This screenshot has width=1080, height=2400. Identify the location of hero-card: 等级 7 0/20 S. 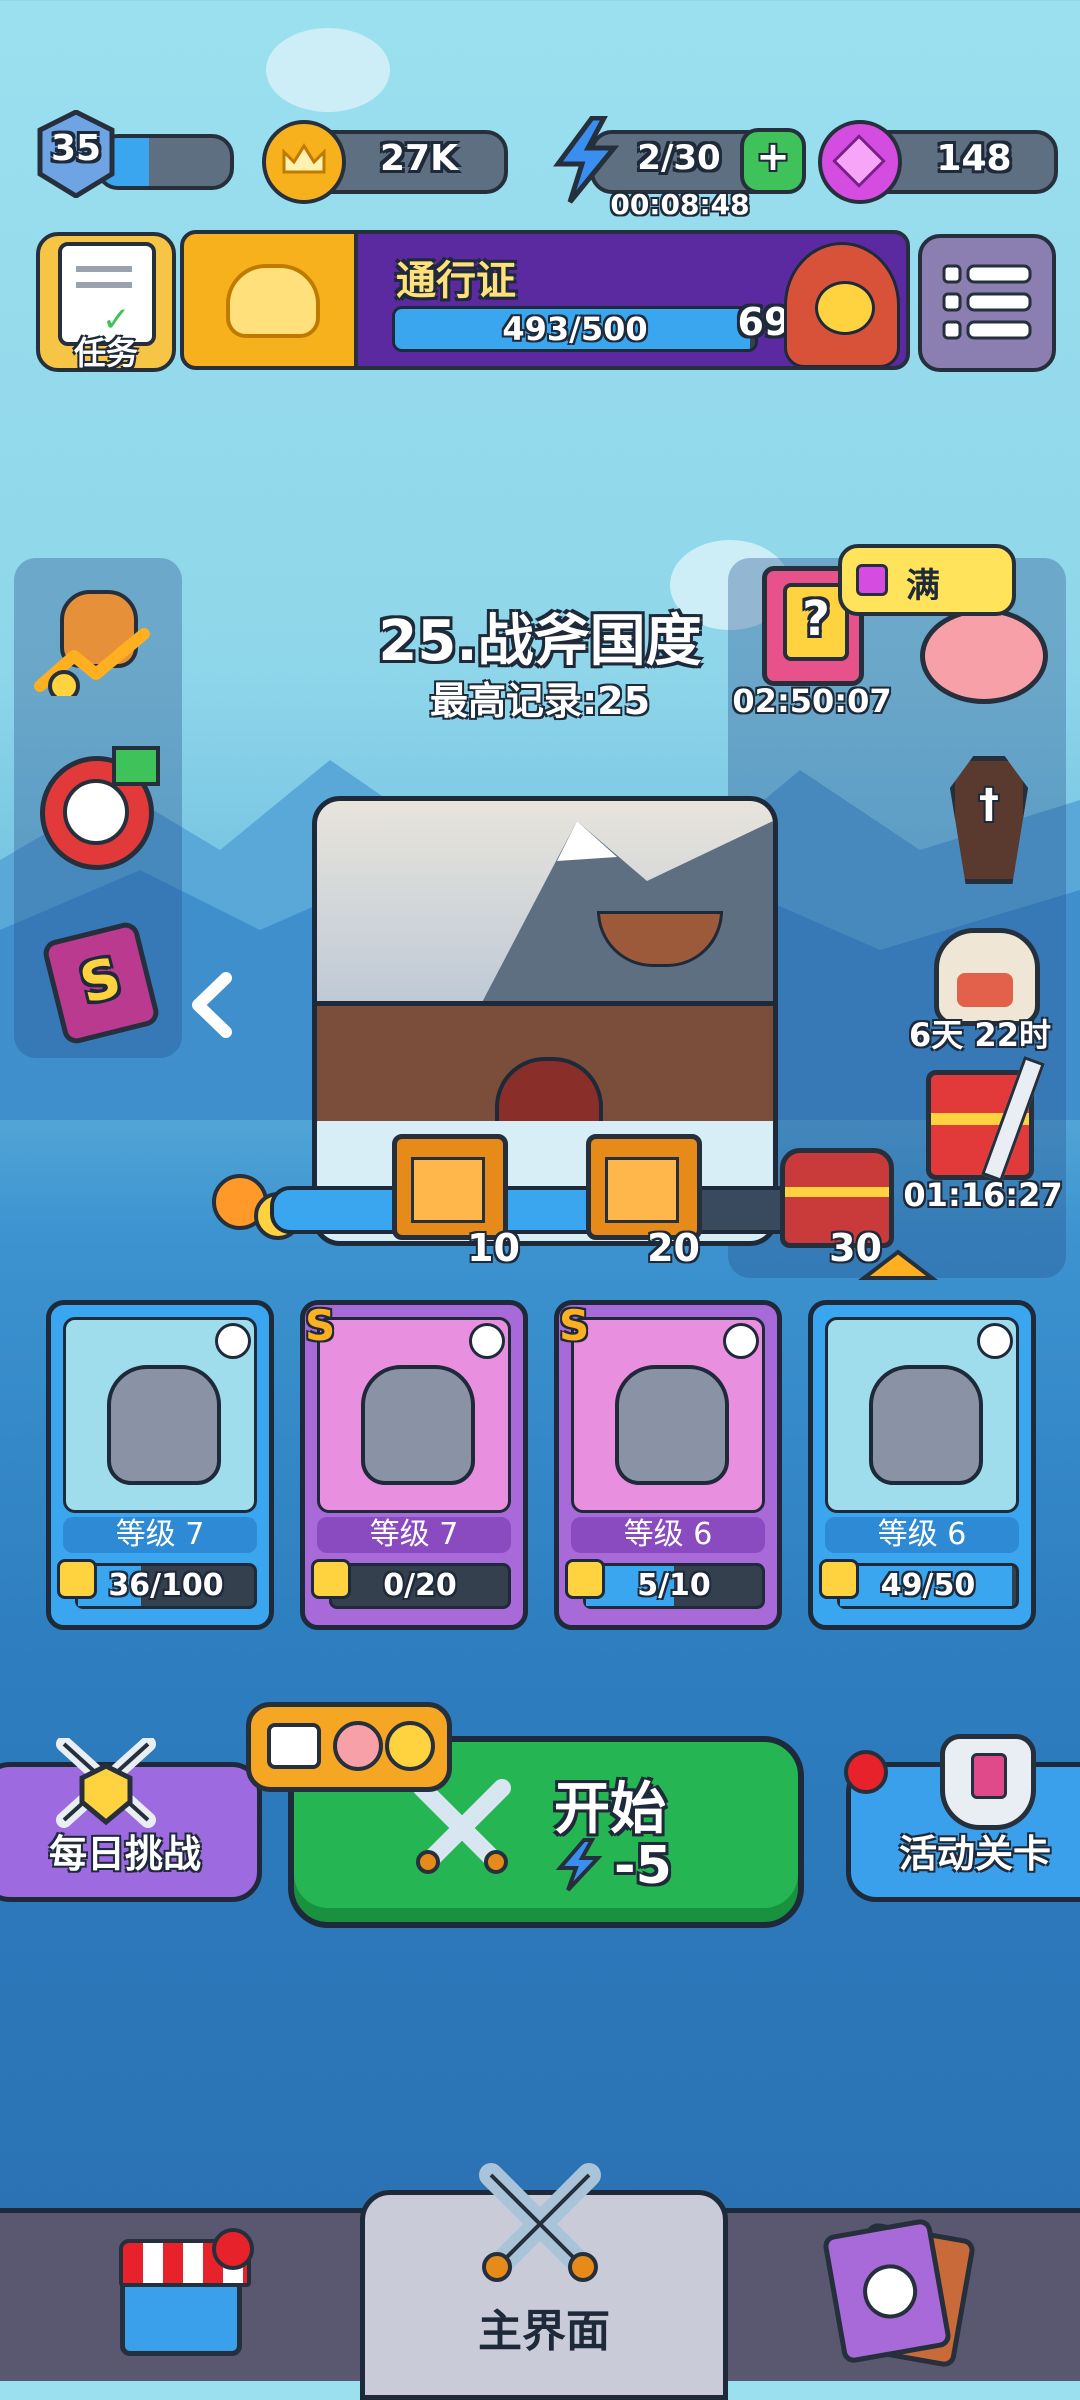
(414, 1465).